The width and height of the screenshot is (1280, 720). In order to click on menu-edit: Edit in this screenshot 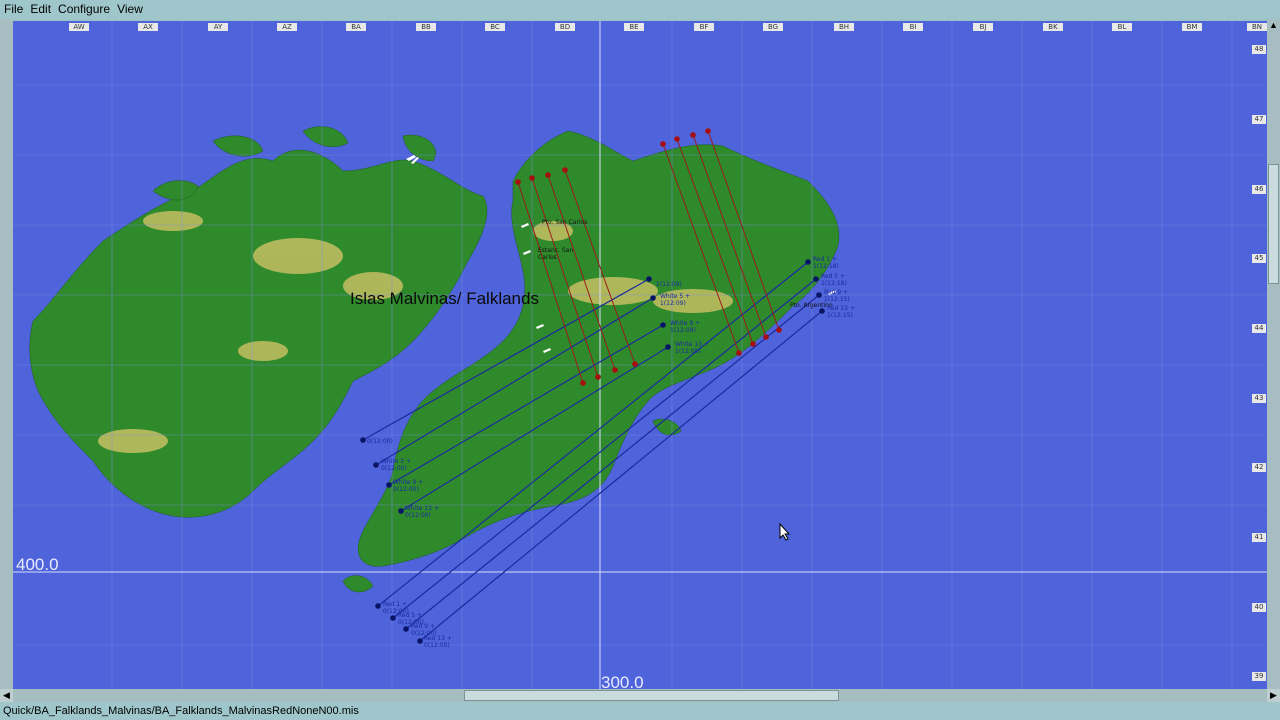, I will do `click(40, 8)`.